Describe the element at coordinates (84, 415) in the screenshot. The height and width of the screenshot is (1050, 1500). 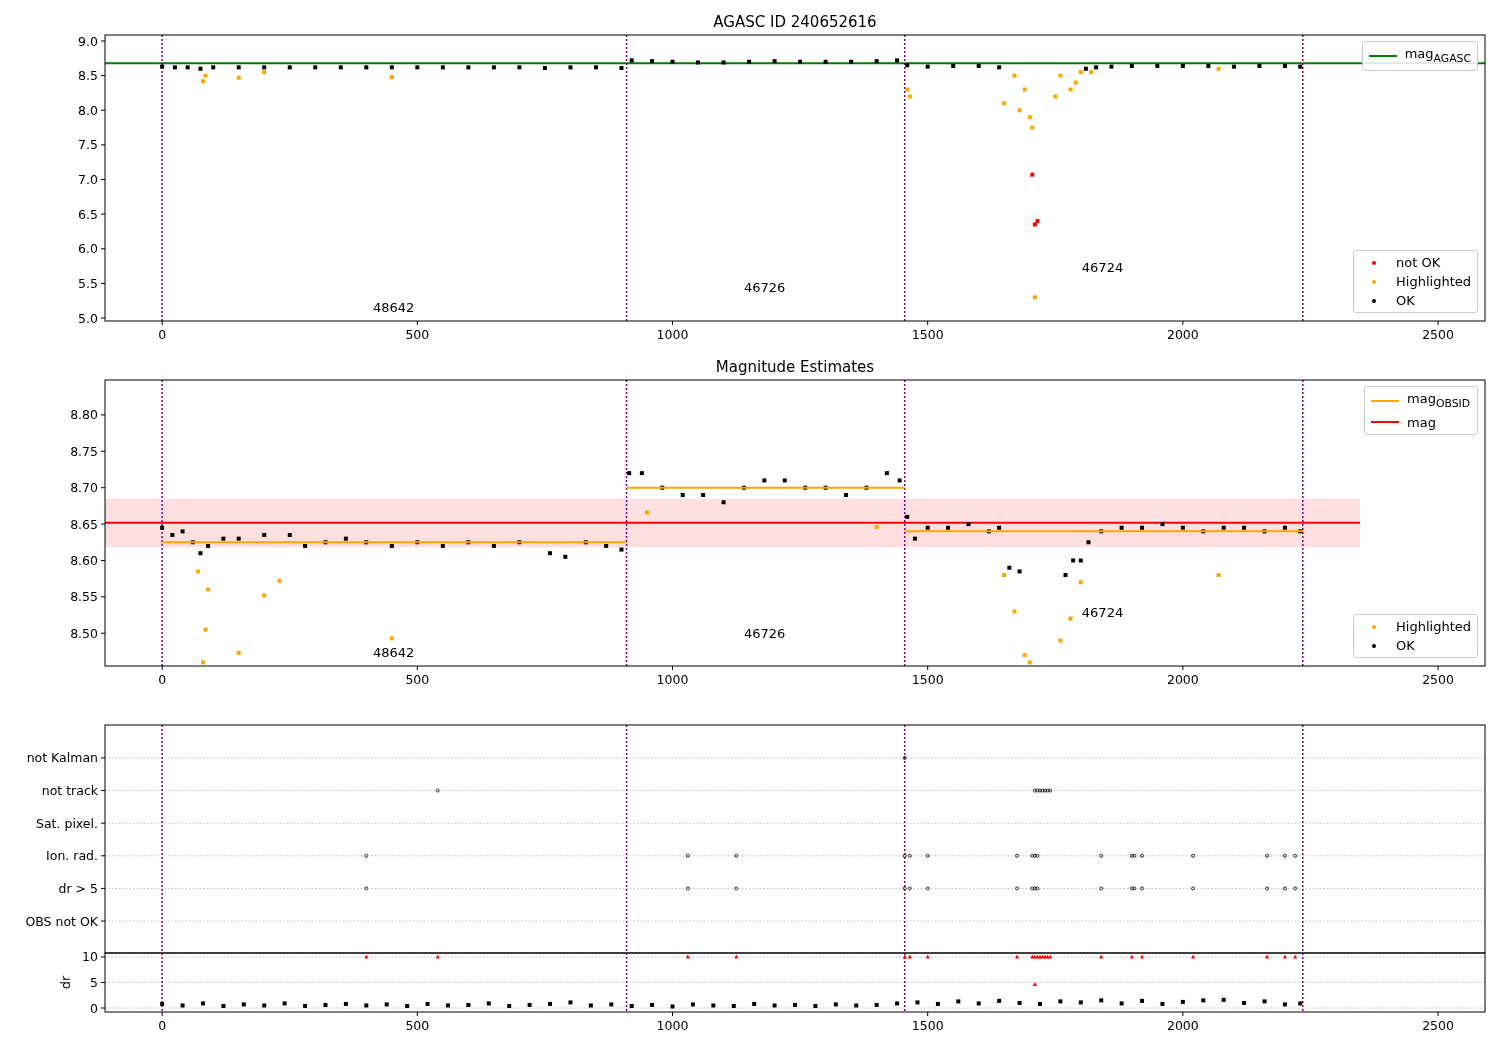
I see `tick-label: 8.80` at that location.